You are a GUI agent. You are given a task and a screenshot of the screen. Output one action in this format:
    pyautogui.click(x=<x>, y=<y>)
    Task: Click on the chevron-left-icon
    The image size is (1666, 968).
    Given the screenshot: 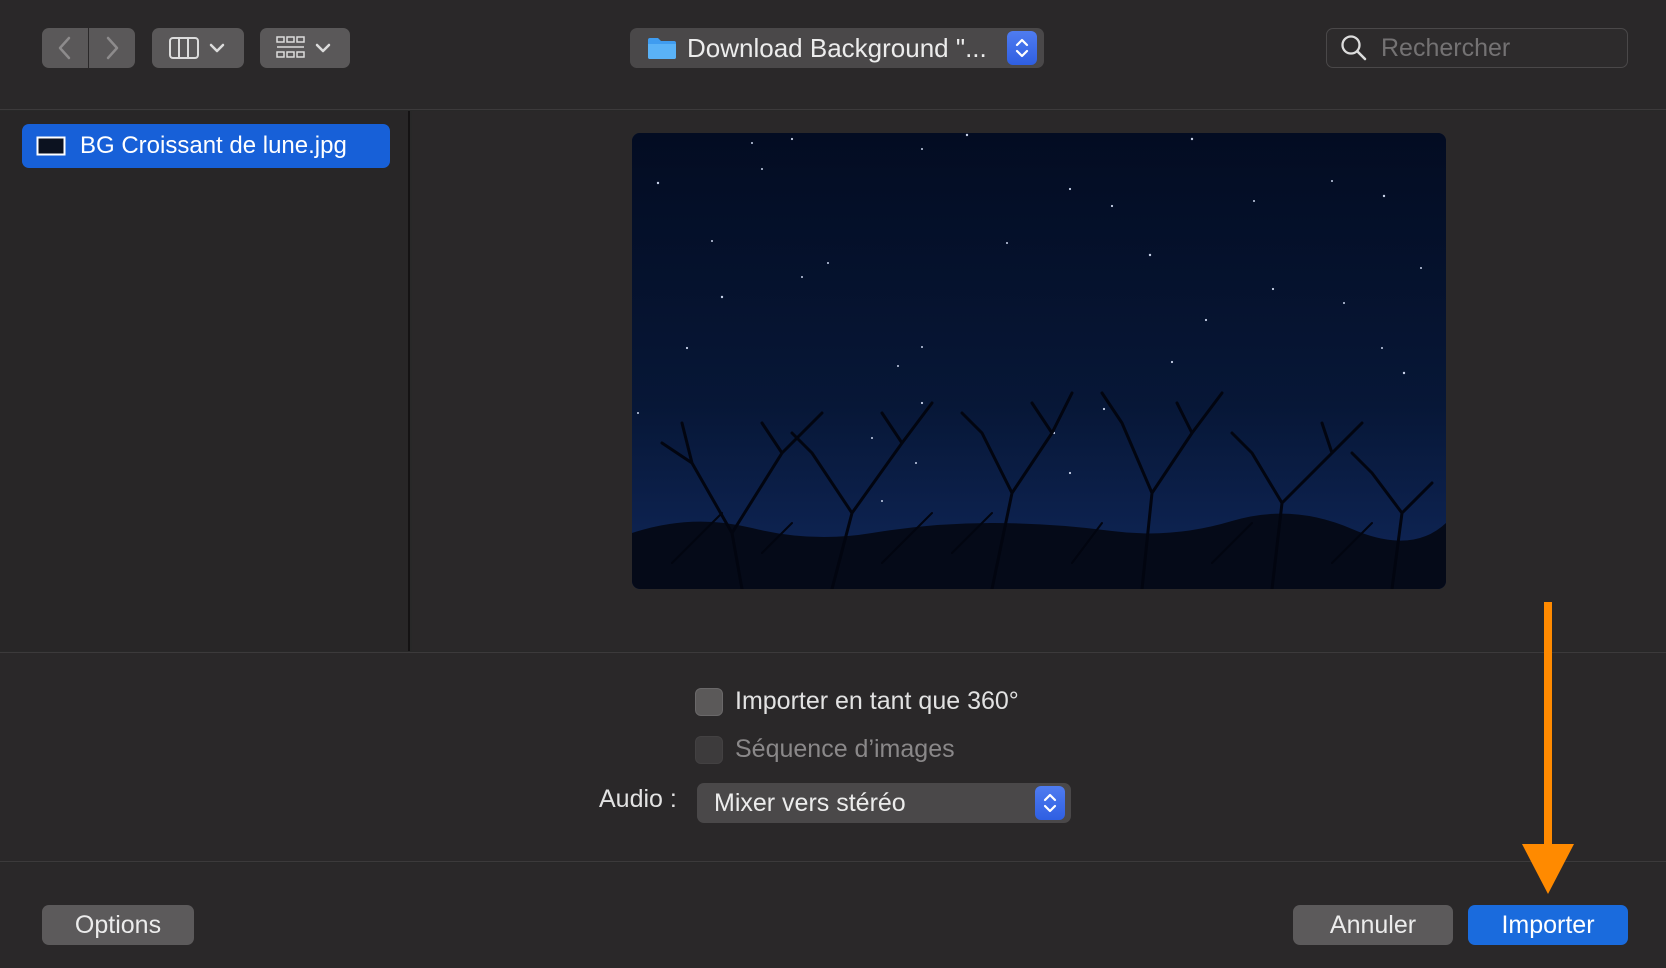 What is the action you would take?
    pyautogui.click(x=64, y=48)
    